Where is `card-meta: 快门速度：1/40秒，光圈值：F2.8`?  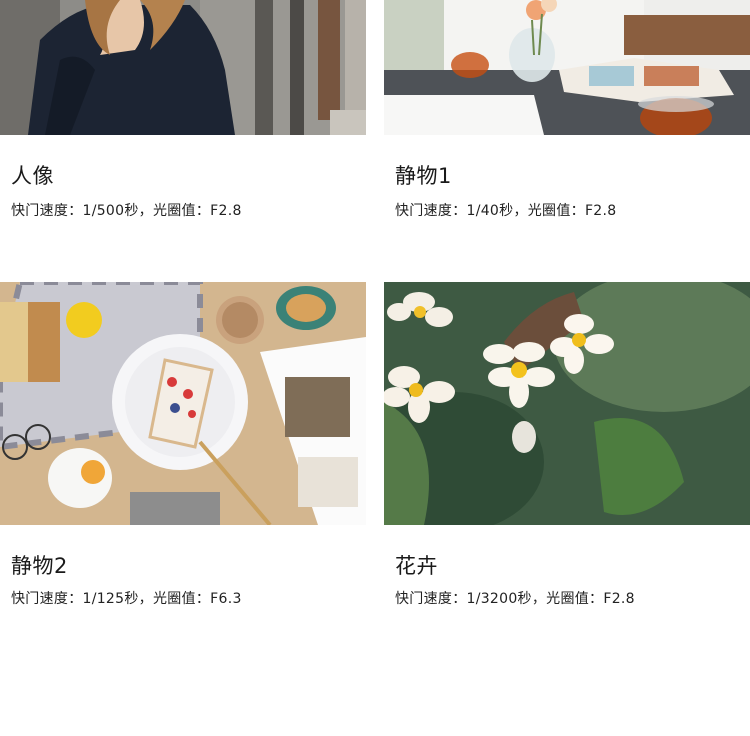
card-meta: 快门速度：1/40秒，光圈值：F2.8 is located at coordinates (506, 211).